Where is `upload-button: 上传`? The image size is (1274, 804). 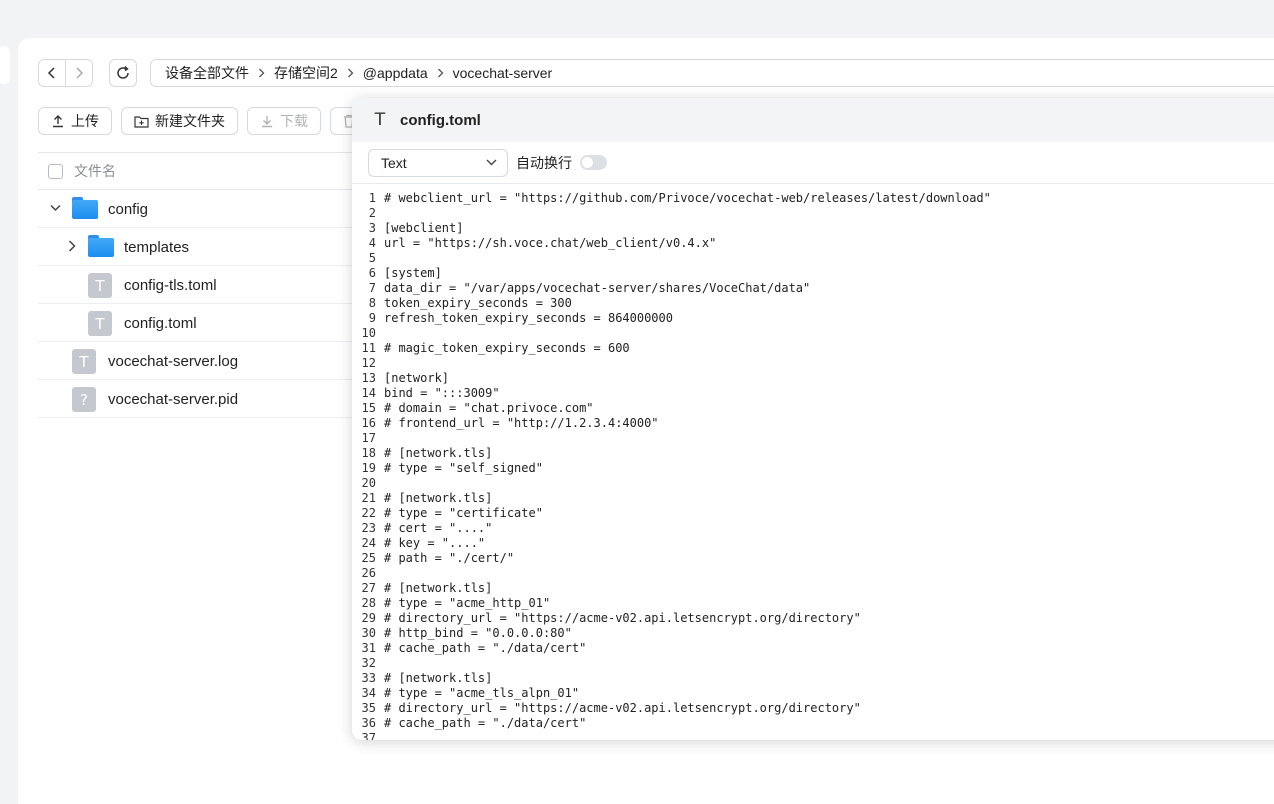
upload-button: 上传 is located at coordinates (75, 121).